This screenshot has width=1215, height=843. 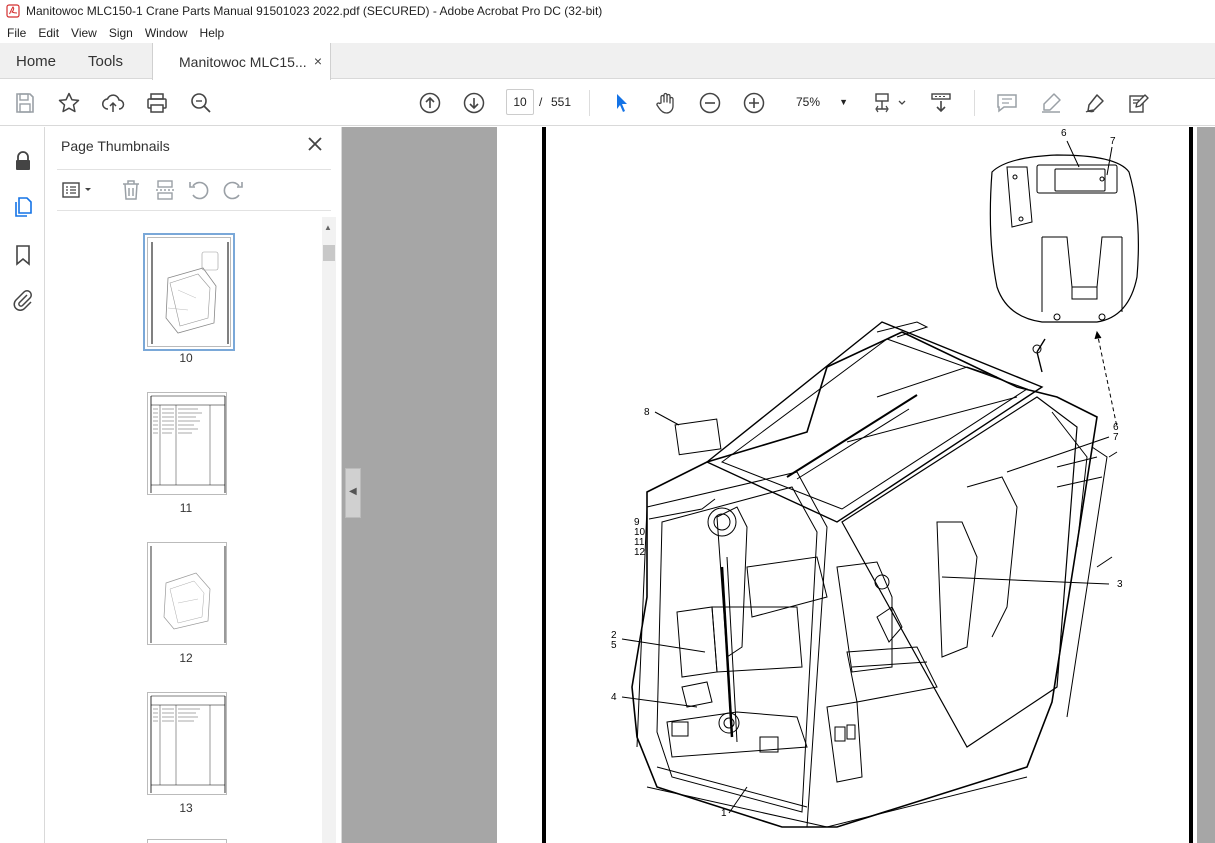 I want to click on callout-1: 1, so click(x=724, y=813).